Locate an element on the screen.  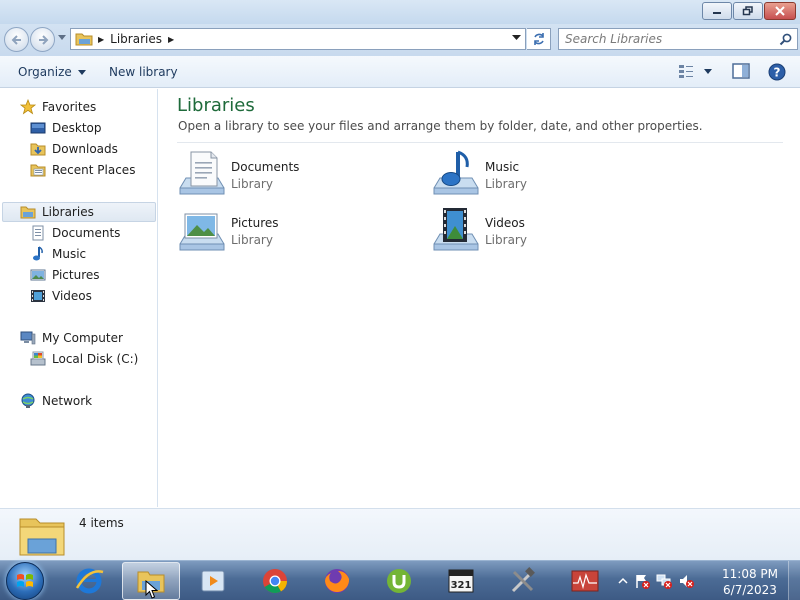
refresh-button is located at coordinates (539, 39).